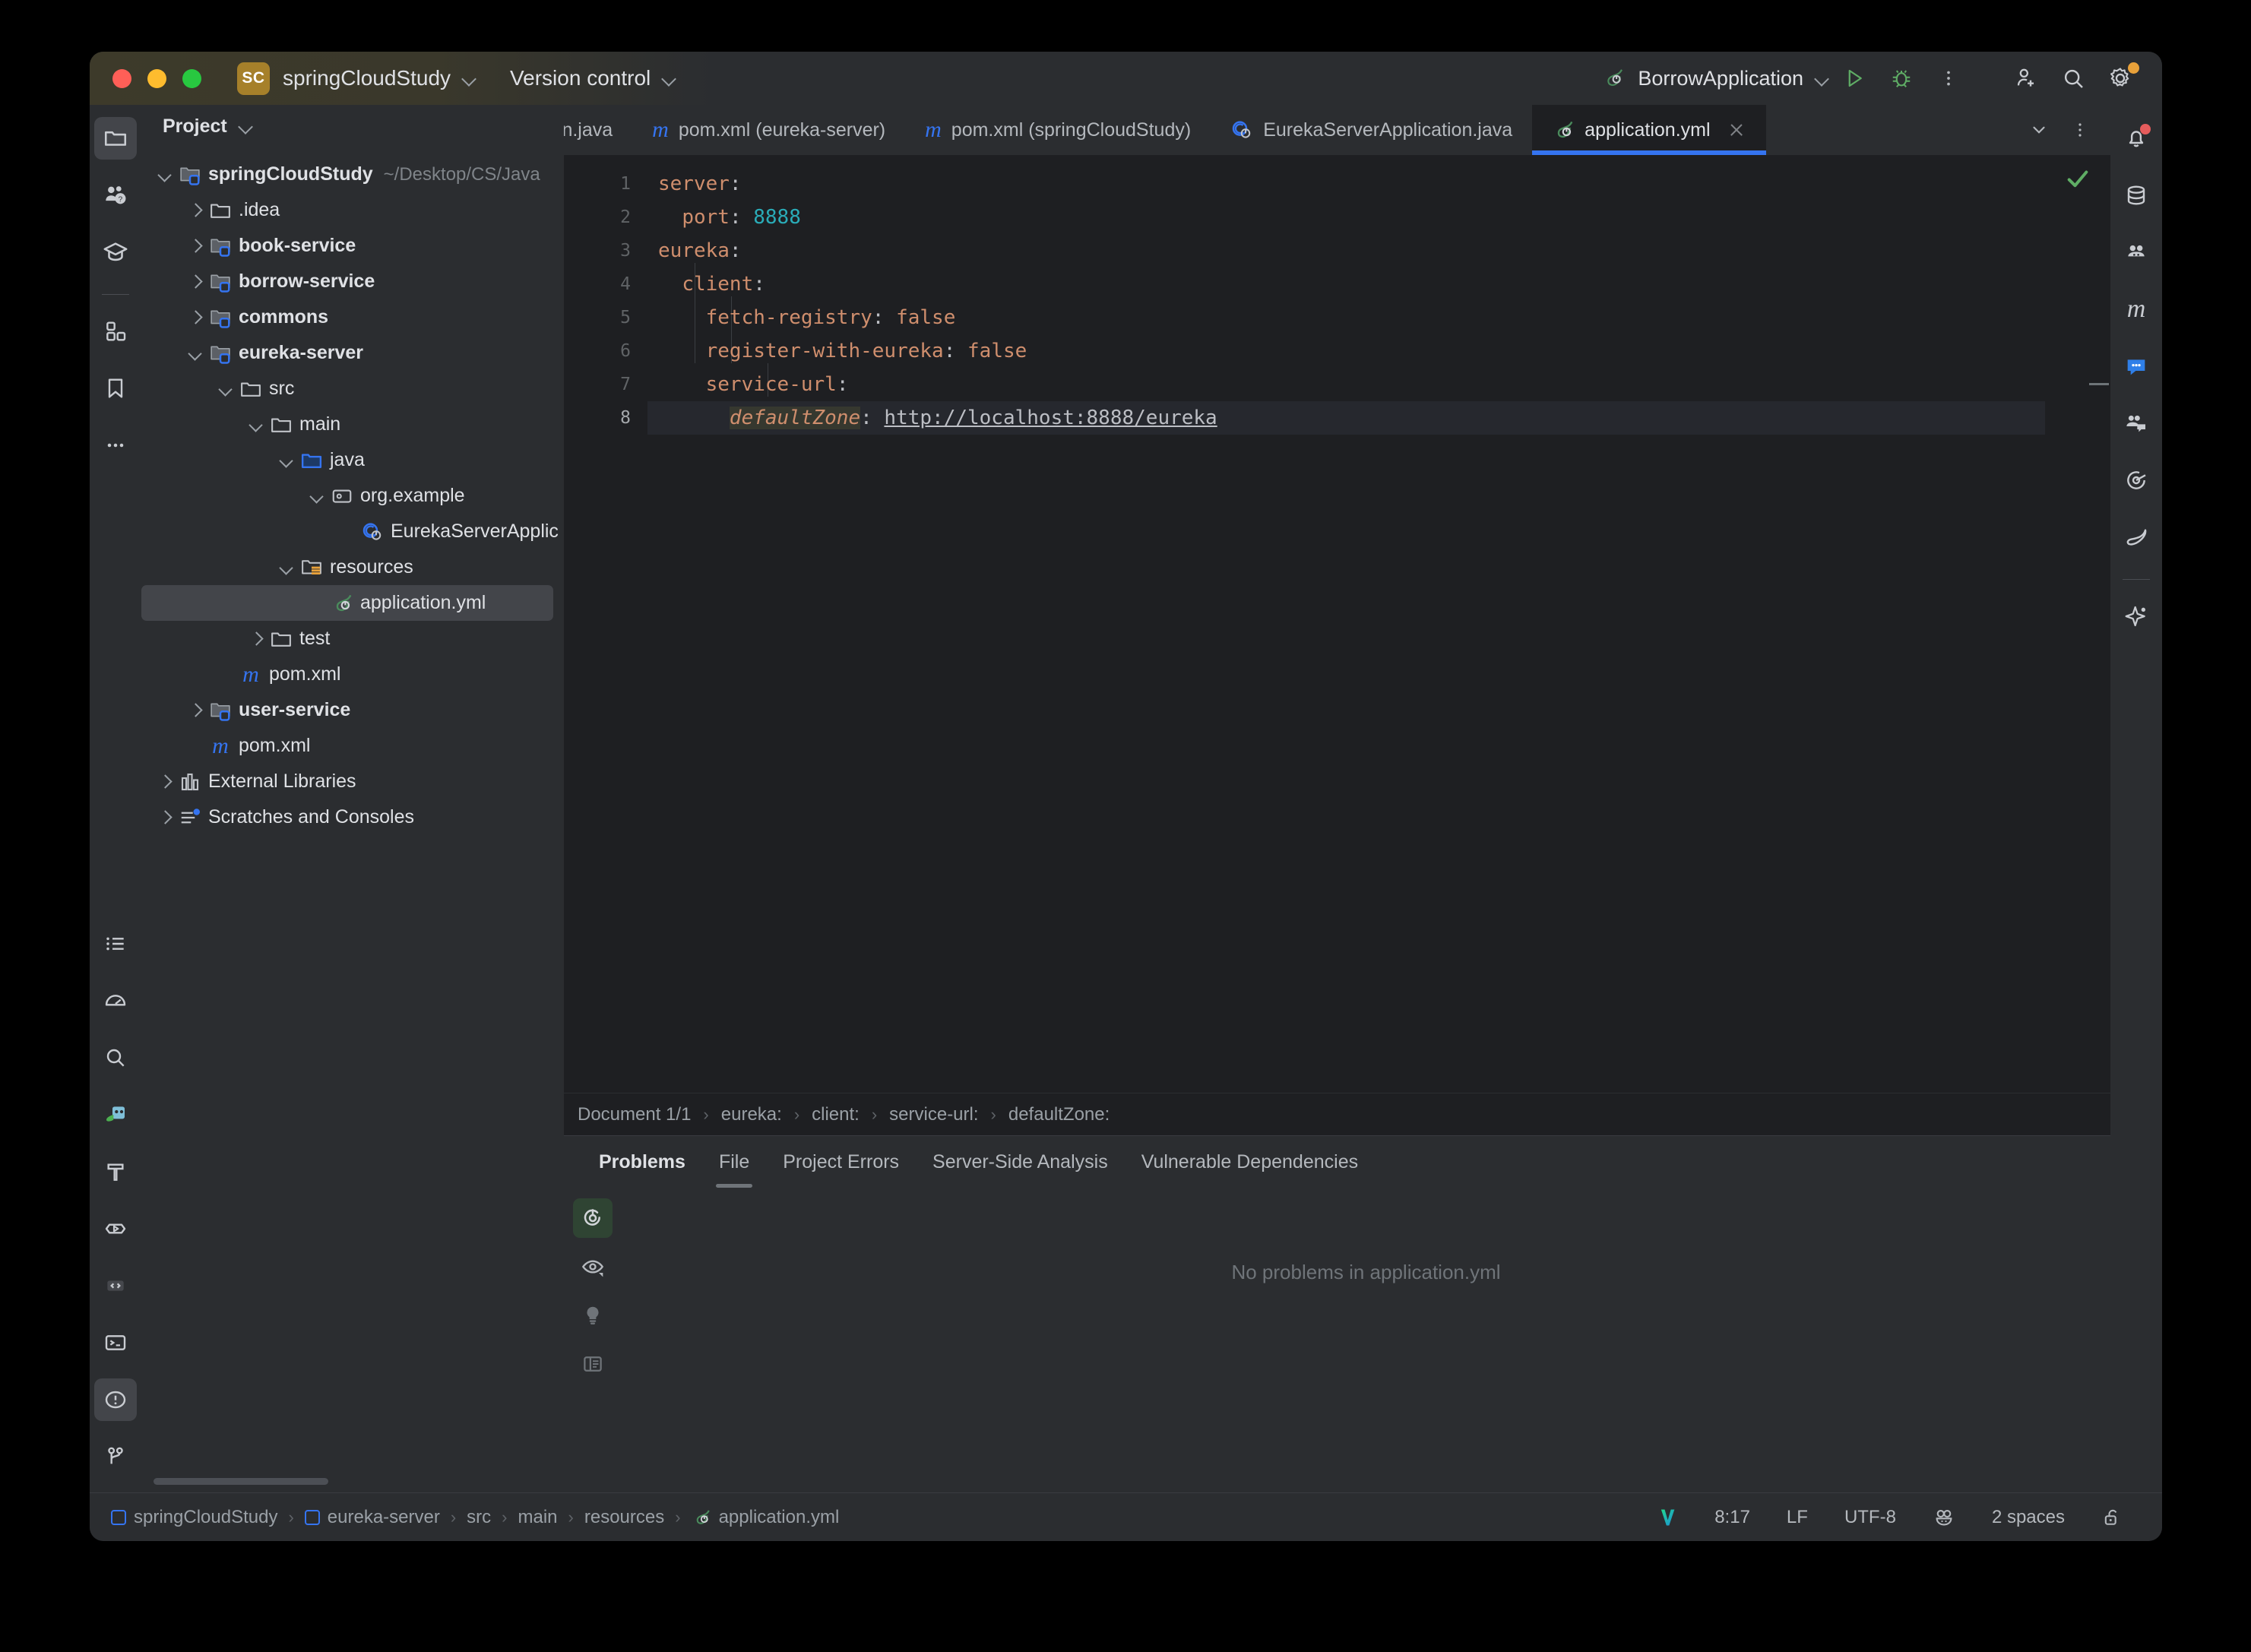 This screenshot has height=1652, width=2251. What do you see at coordinates (593, 1218) in the screenshot?
I see `inspections-power-toggle-button` at bounding box center [593, 1218].